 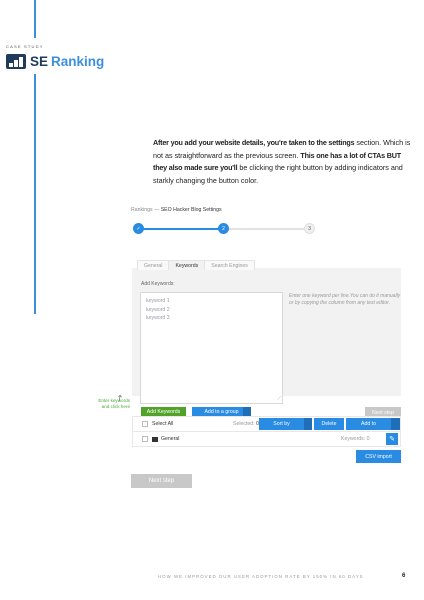 I want to click on selected-label: Selected:, so click(x=244, y=424).